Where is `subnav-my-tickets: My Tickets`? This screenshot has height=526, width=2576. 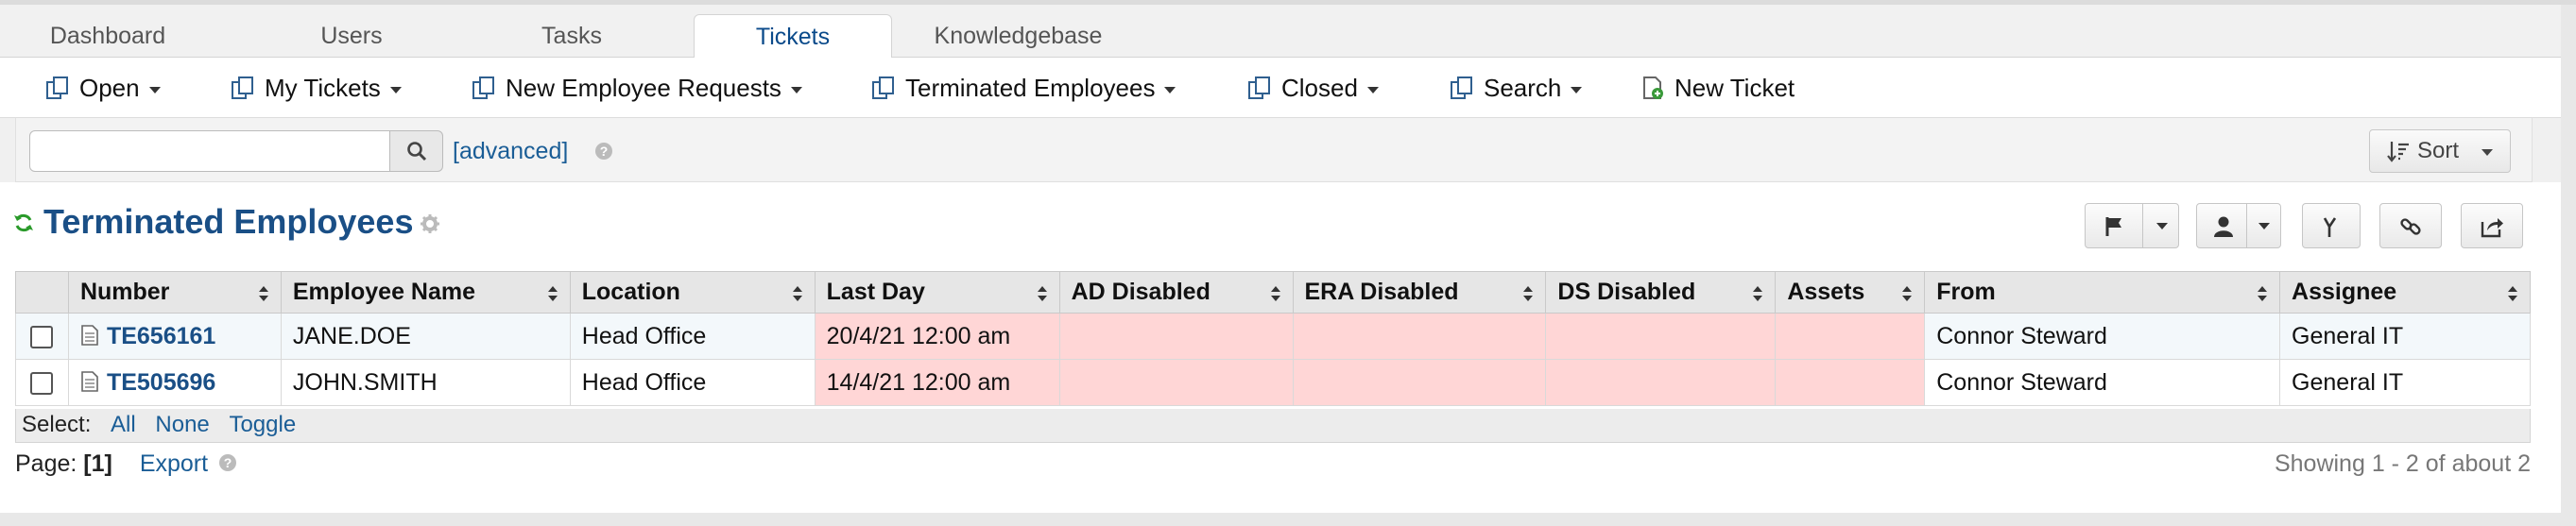
subnav-my-tickets: My Tickets is located at coordinates (316, 88).